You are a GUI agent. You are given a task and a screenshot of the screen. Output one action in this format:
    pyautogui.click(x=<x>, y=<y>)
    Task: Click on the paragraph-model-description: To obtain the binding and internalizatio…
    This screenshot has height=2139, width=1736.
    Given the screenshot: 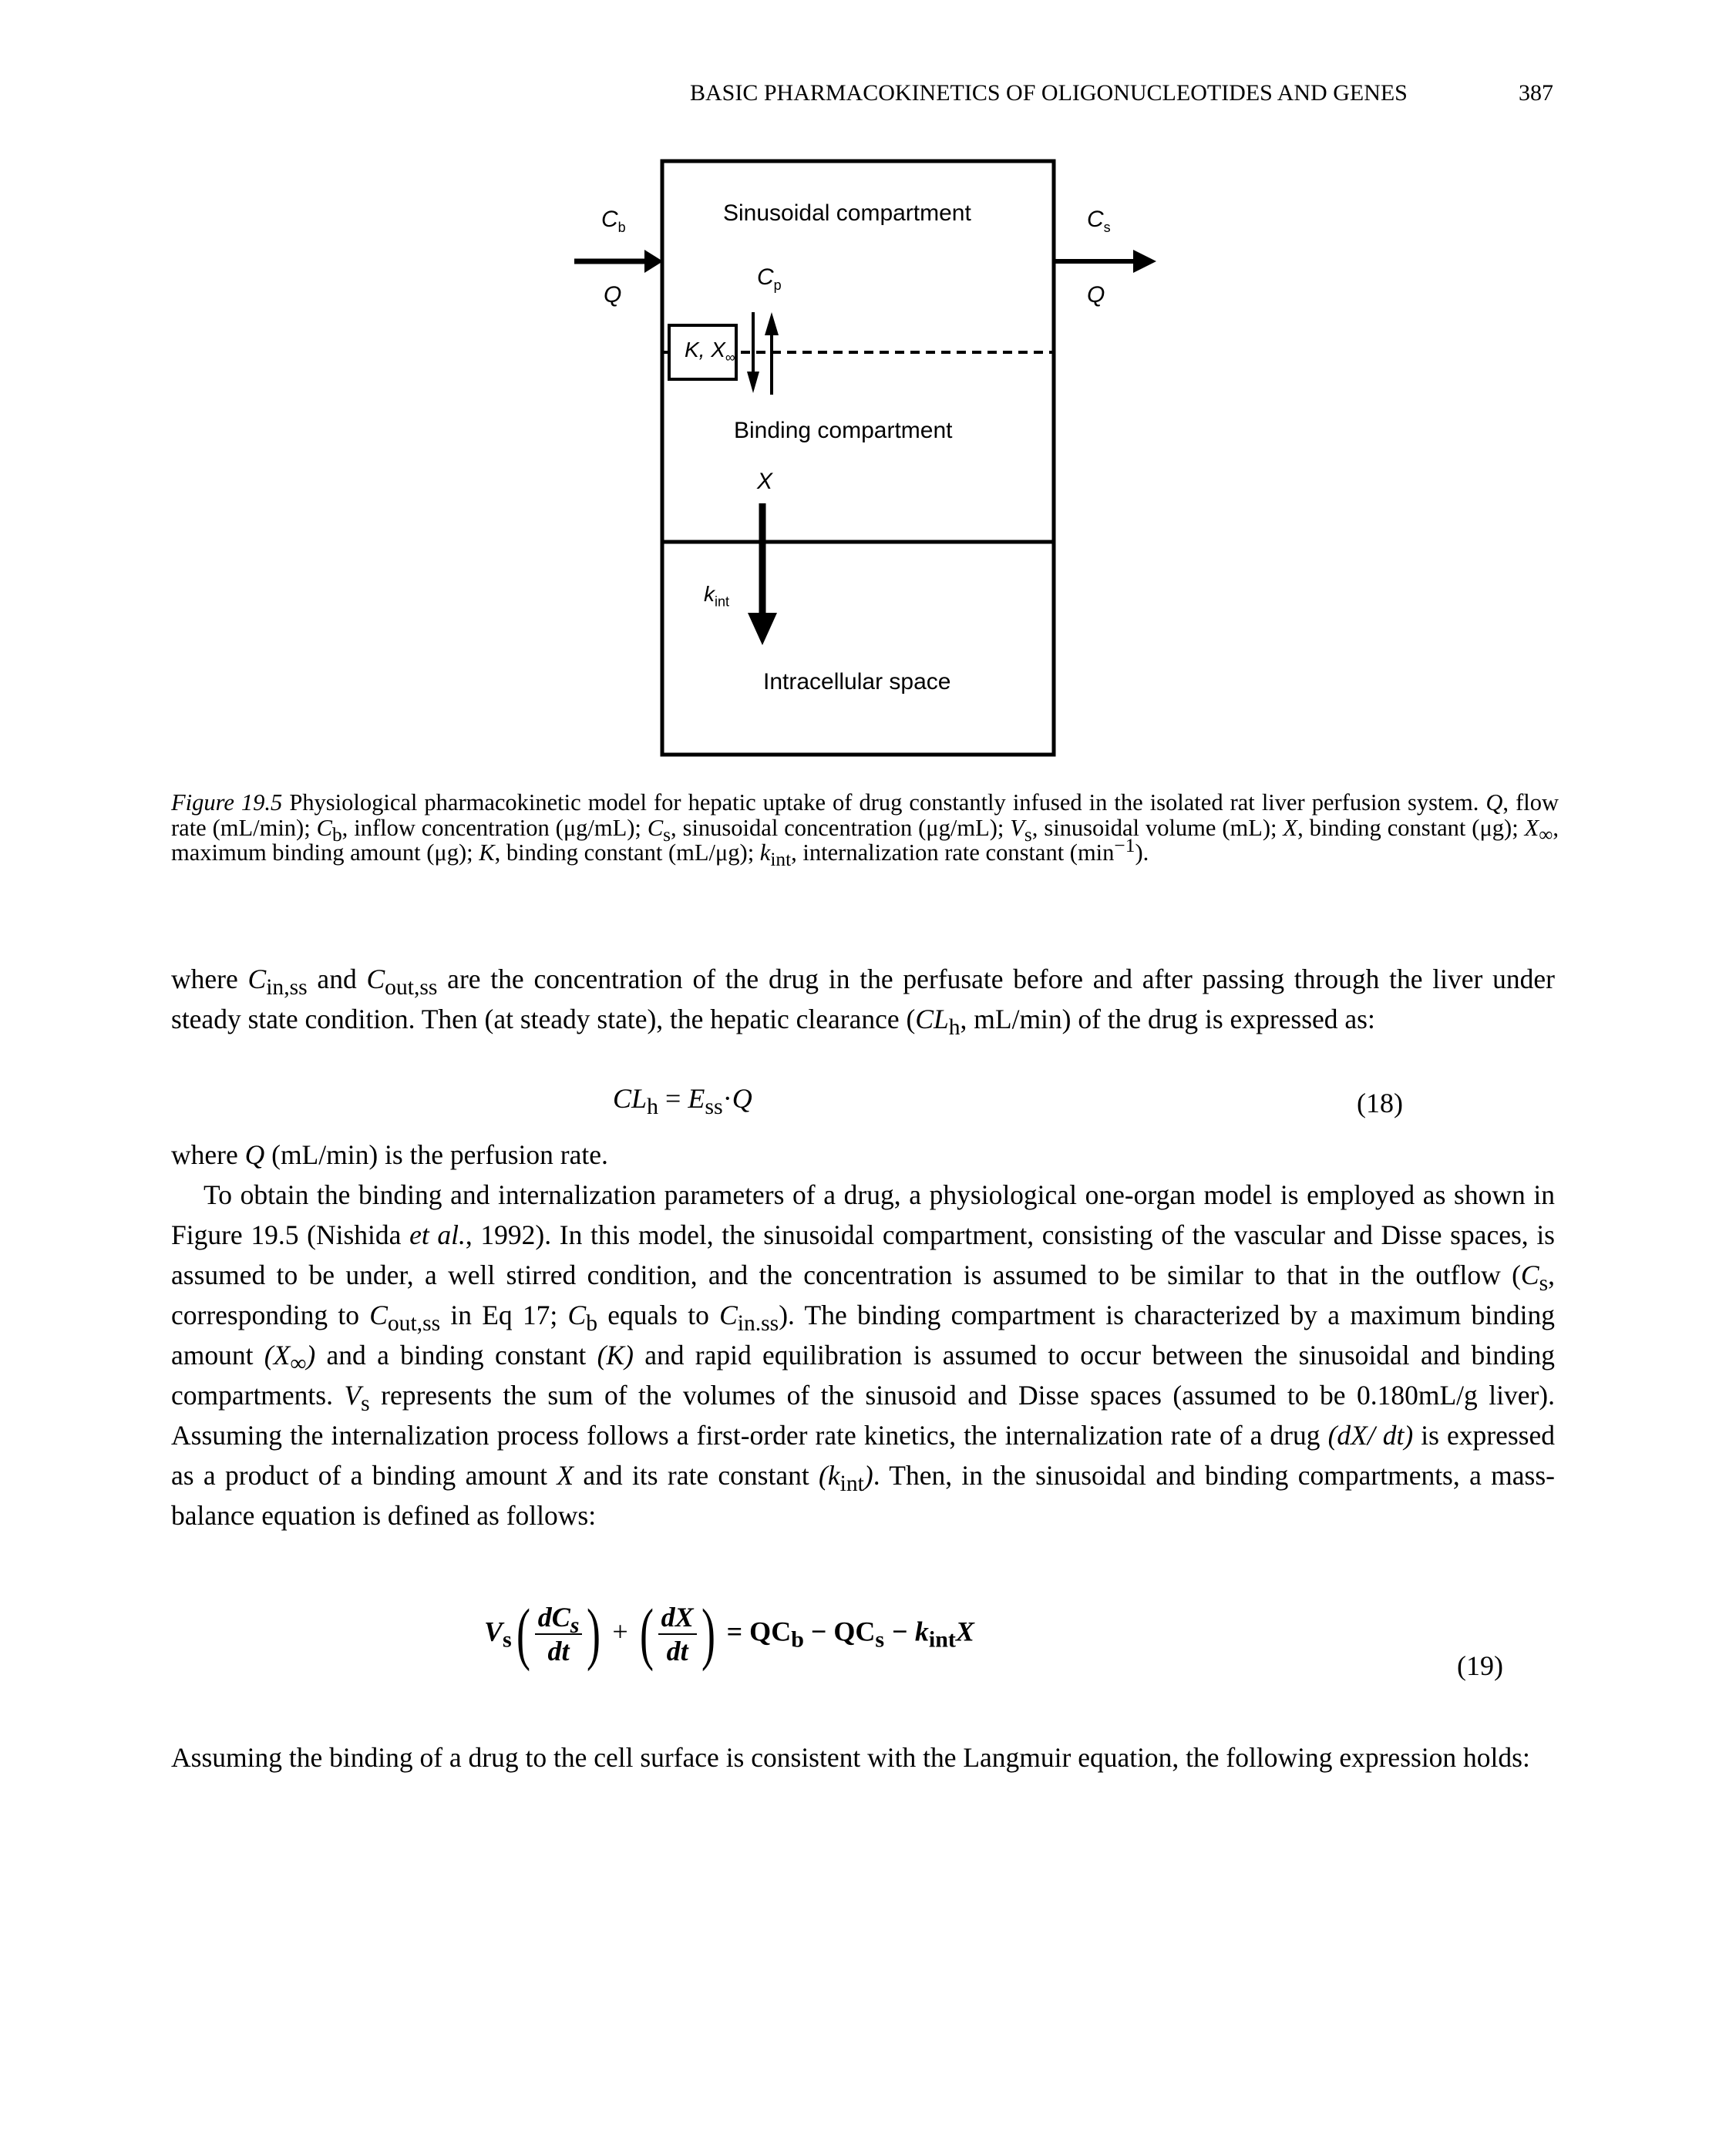 What is the action you would take?
    pyautogui.click(x=863, y=1355)
    